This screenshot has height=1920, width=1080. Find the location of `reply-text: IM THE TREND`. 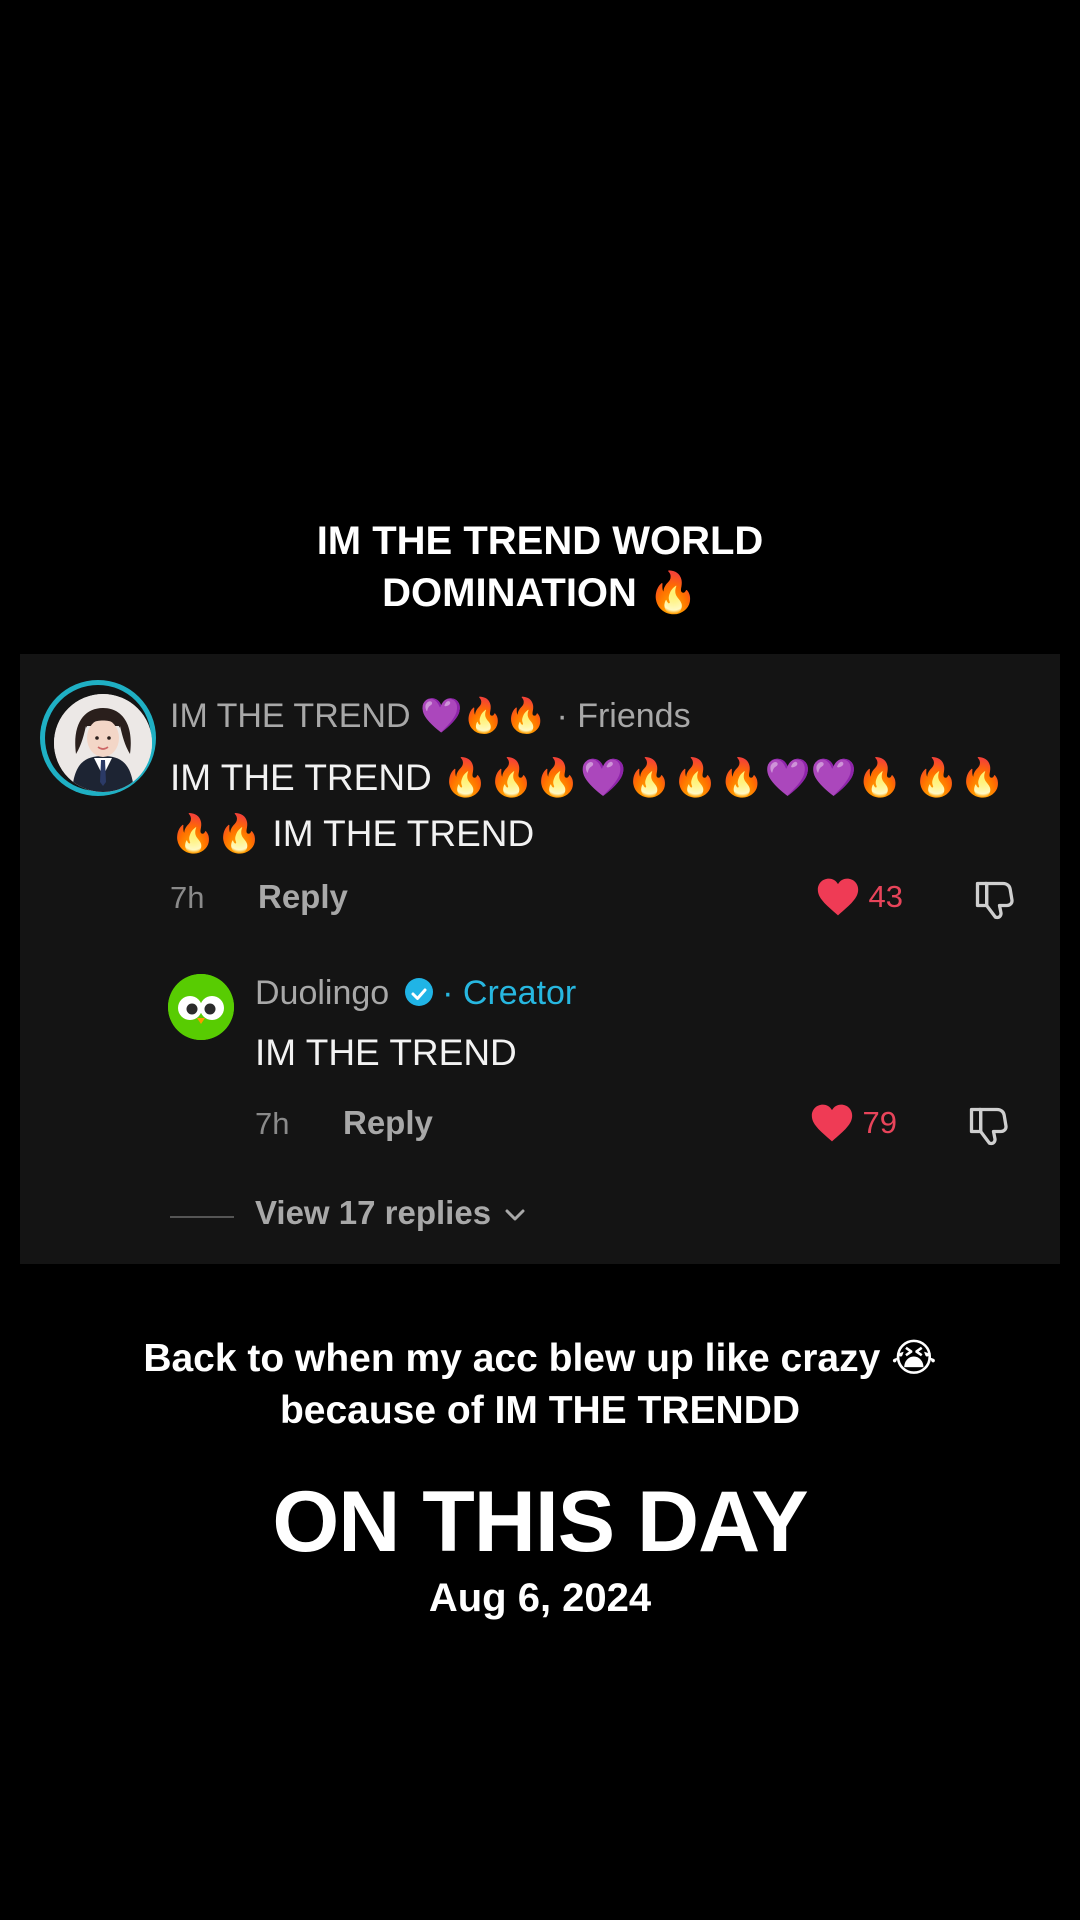

reply-text: IM THE TREND is located at coordinates (386, 1052).